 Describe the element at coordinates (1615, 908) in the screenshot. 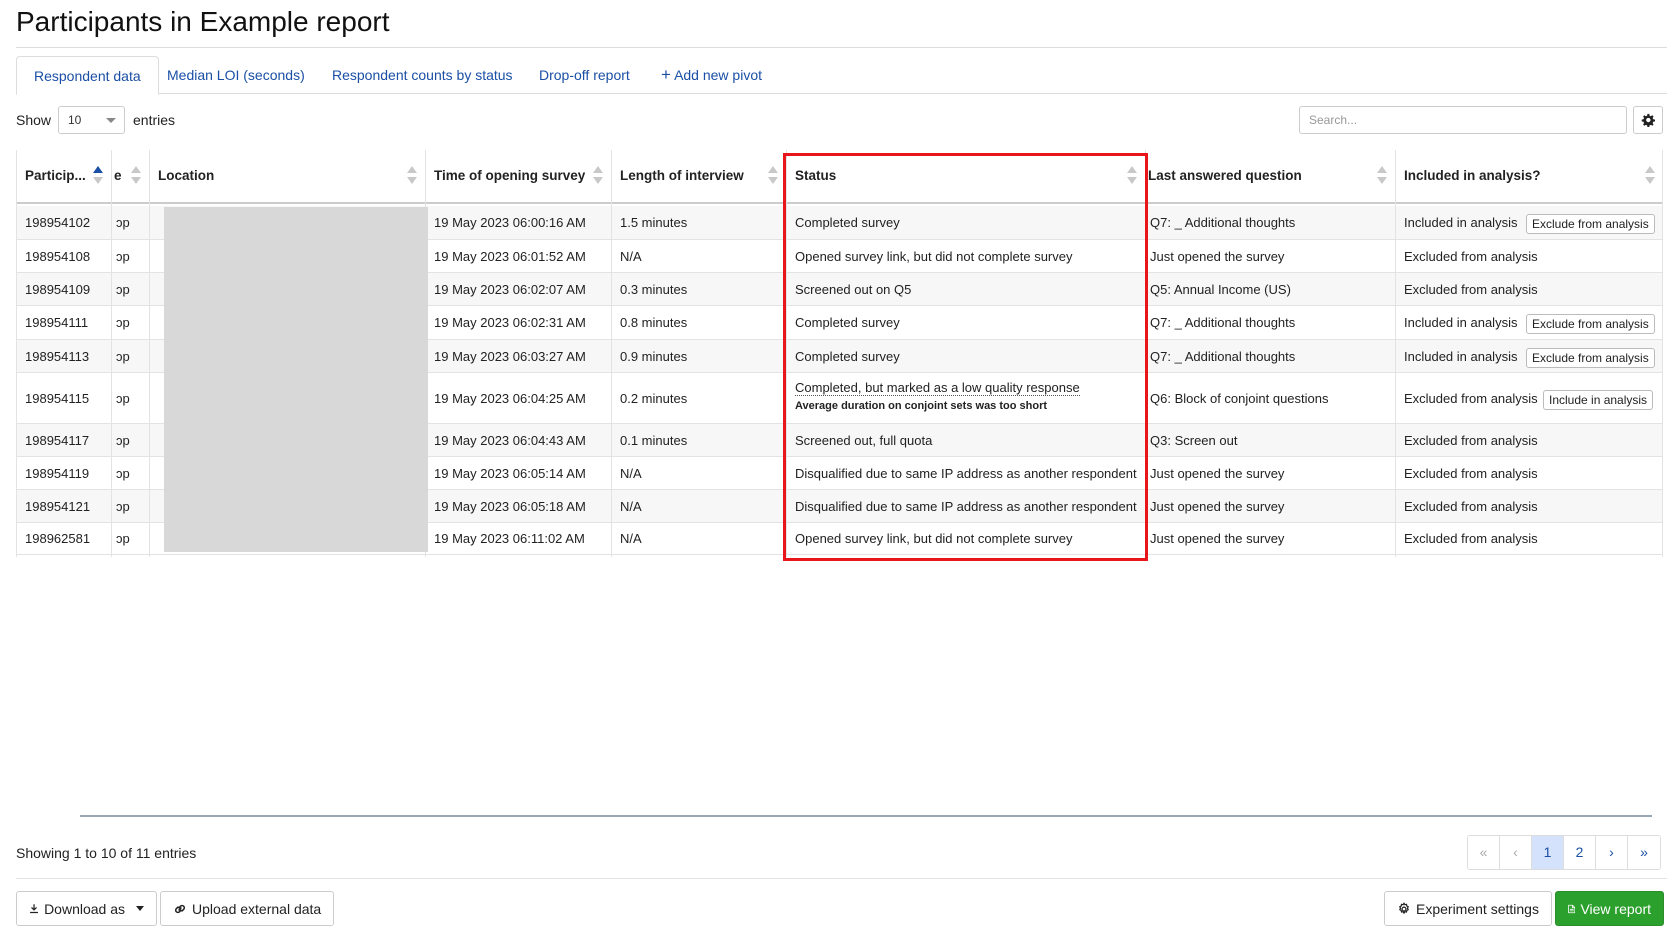

I see `view-report-label: View report` at that location.